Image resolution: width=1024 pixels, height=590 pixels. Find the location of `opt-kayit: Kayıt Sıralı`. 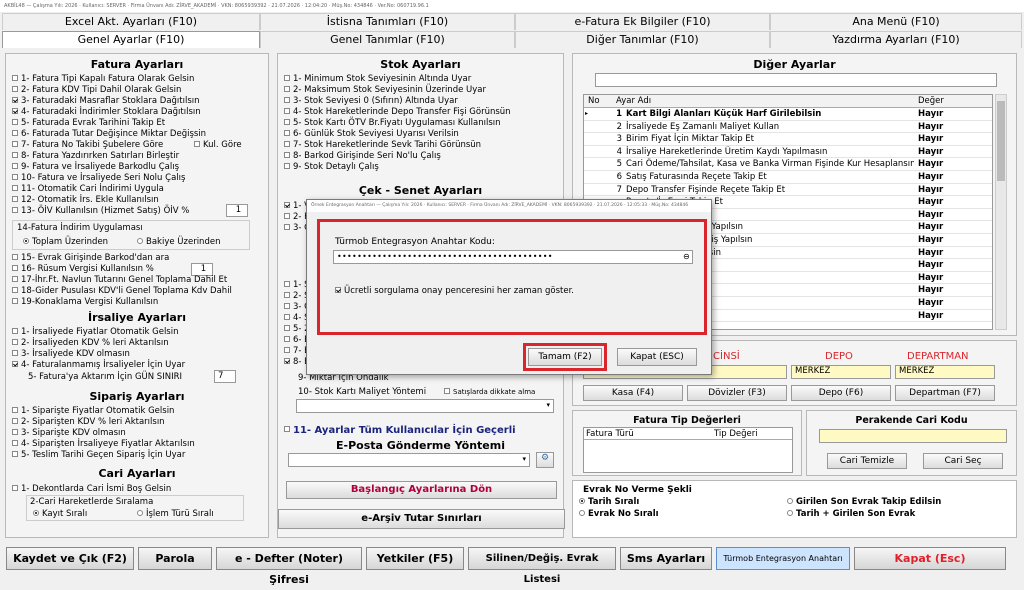

opt-kayit: Kayıt Sıralı is located at coordinates (60, 514).